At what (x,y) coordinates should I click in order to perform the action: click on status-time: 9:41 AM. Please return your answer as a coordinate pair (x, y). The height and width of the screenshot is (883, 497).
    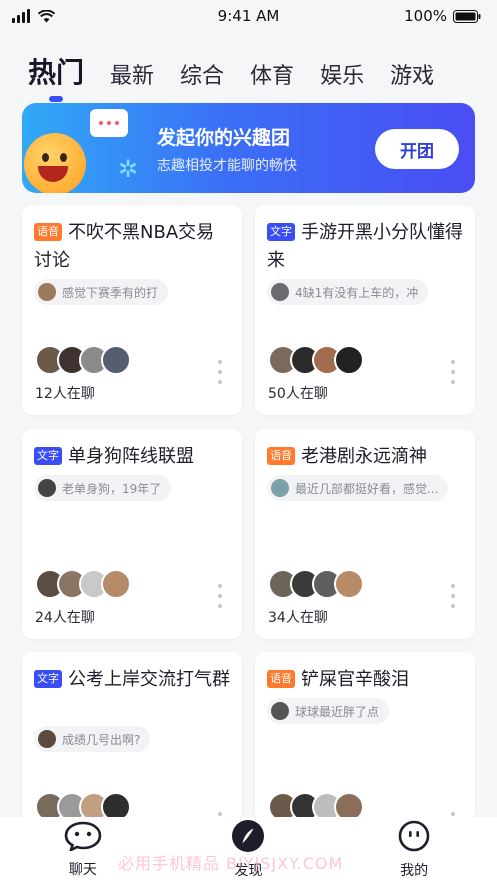
    Looking at the image, I should click on (248, 16).